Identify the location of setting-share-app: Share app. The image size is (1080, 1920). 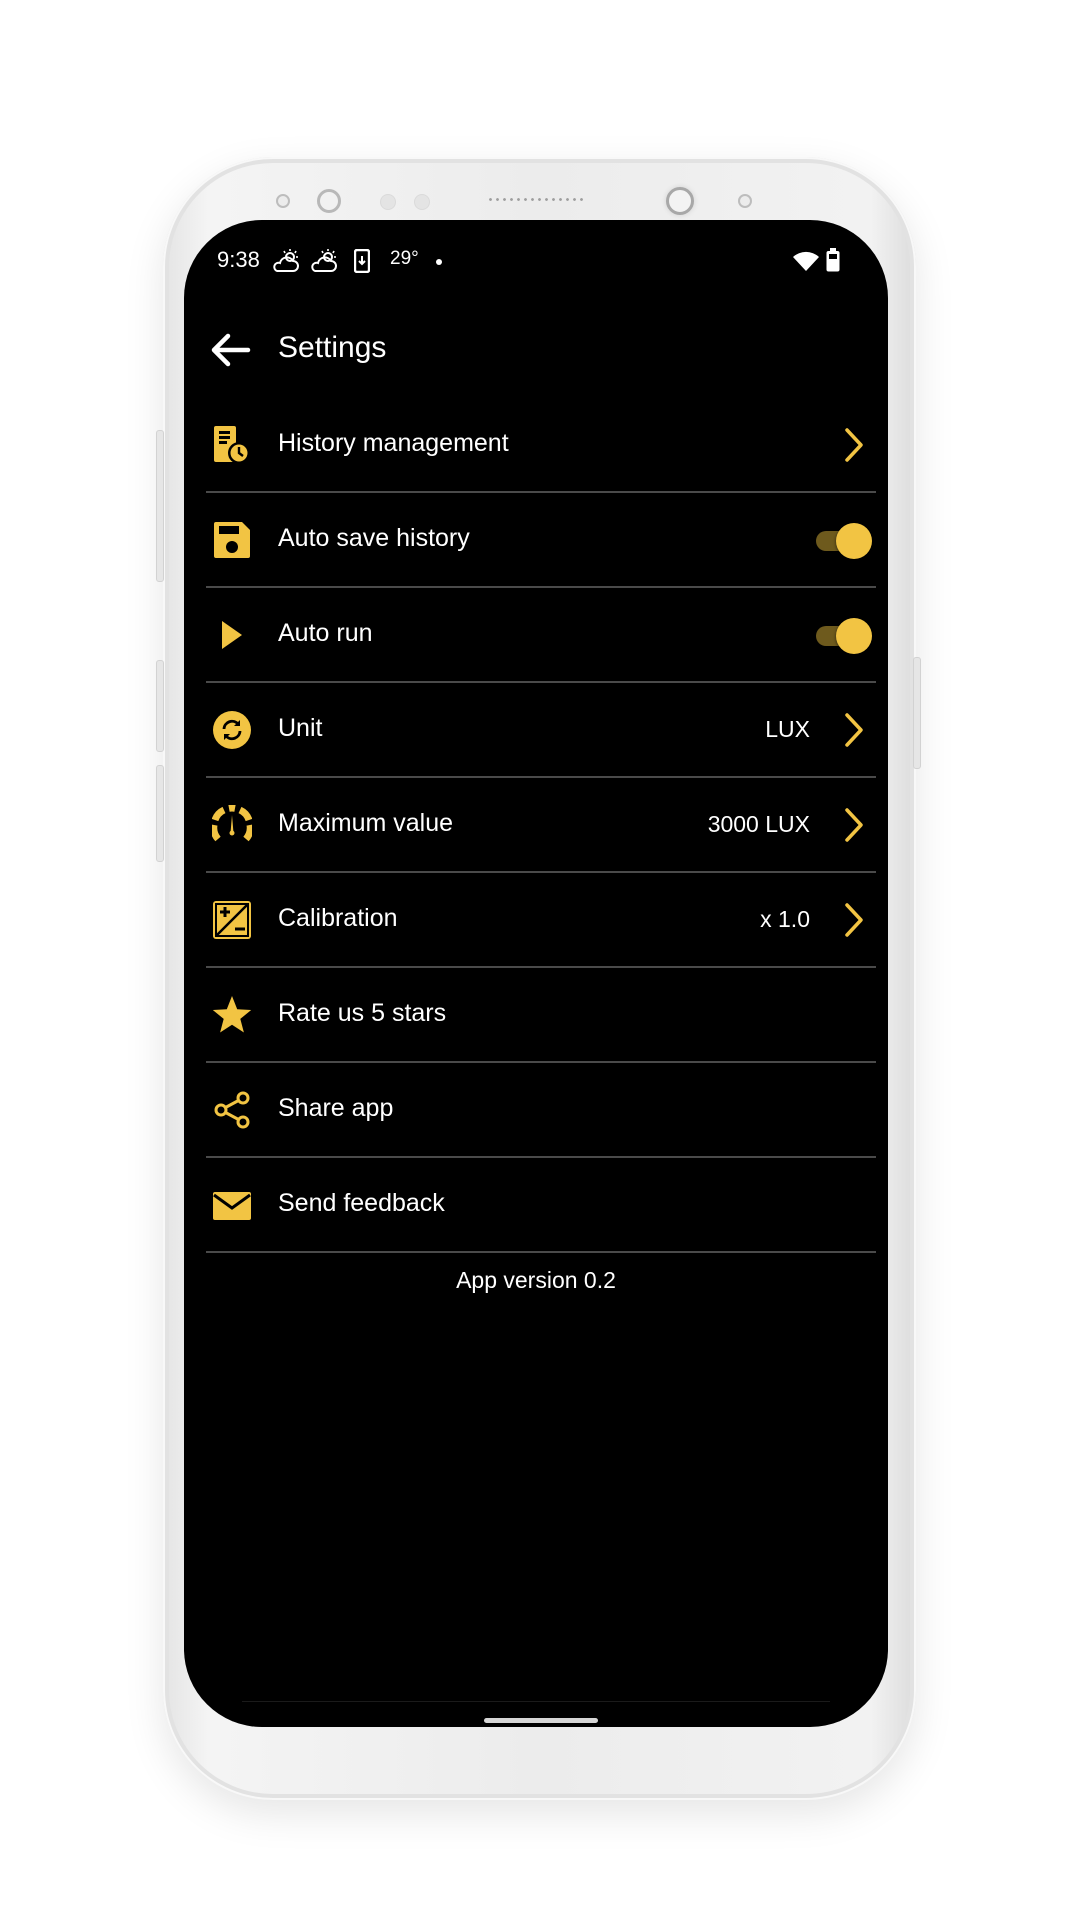
(541, 1110).